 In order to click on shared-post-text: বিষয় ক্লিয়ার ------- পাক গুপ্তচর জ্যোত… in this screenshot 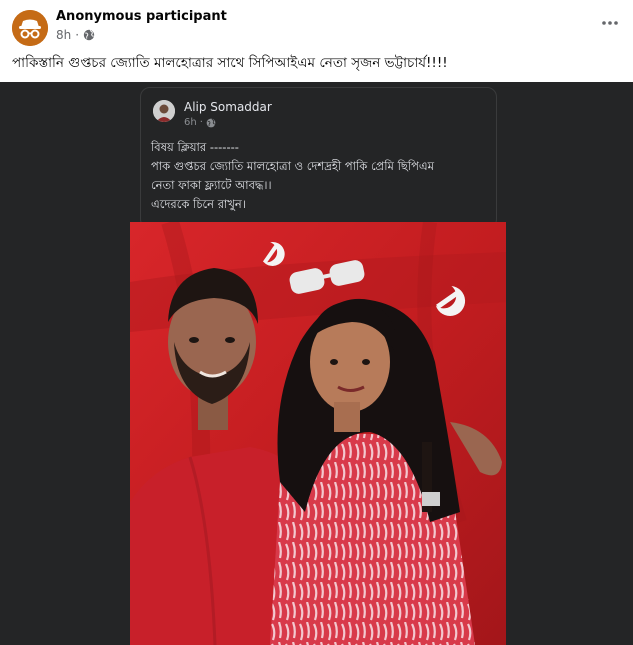, I will do `click(292, 176)`.